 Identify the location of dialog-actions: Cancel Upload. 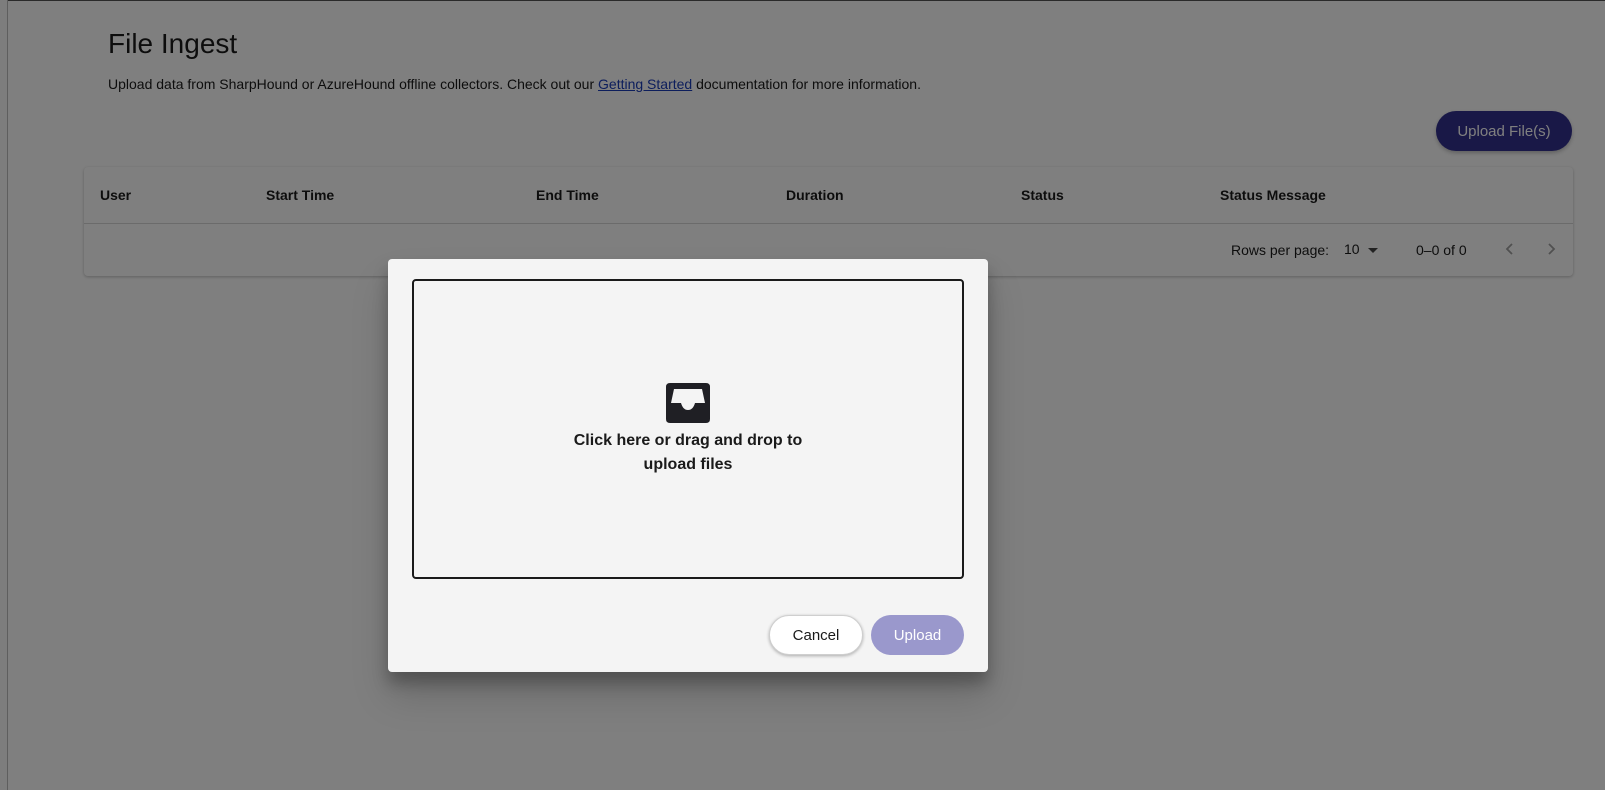
(866, 635).